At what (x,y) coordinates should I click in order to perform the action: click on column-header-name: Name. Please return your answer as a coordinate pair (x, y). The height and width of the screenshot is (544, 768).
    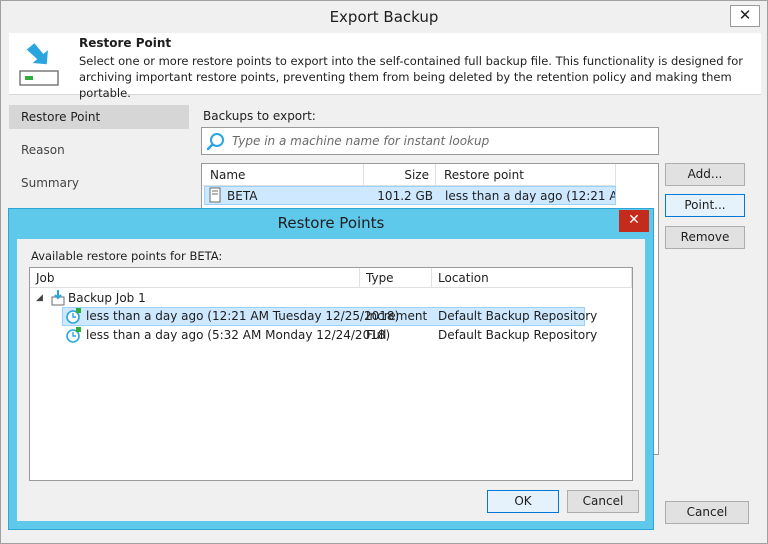
    Looking at the image, I should click on (283, 175).